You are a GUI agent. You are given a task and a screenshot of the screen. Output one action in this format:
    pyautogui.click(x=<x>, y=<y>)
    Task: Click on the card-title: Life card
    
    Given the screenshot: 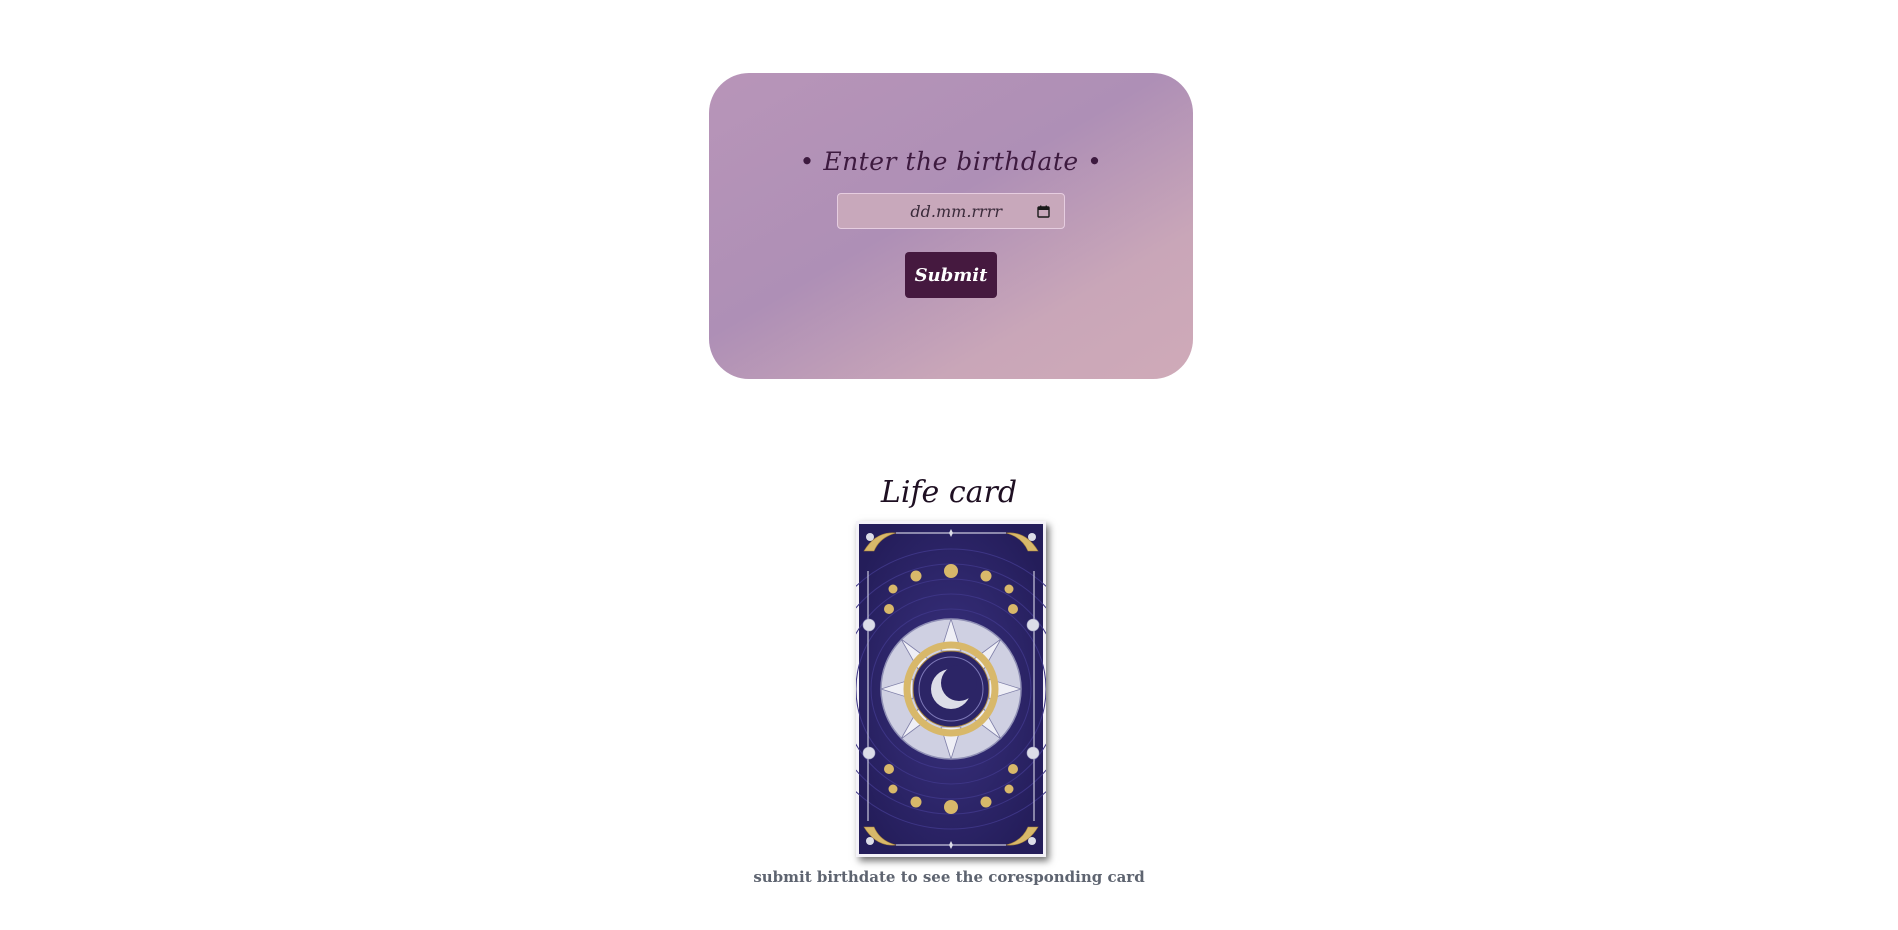 What is the action you would take?
    pyautogui.click(x=949, y=492)
    